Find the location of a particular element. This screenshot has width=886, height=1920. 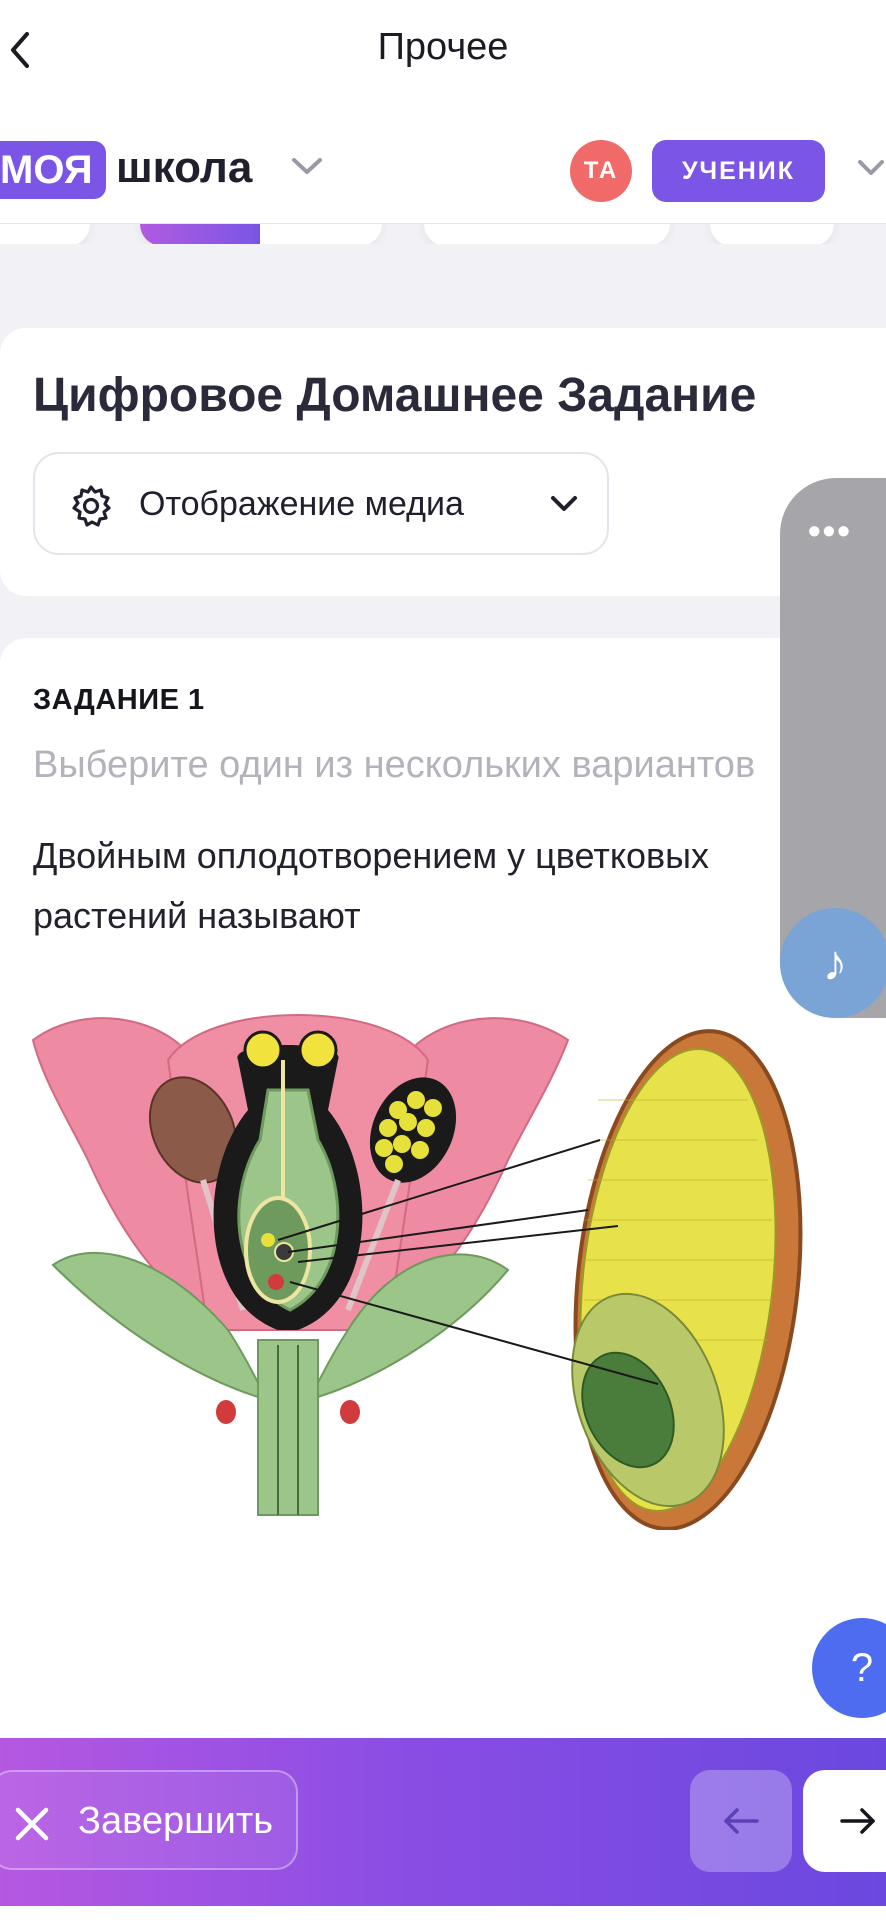

finish-button-label: Завершить is located at coordinates (176, 1821).